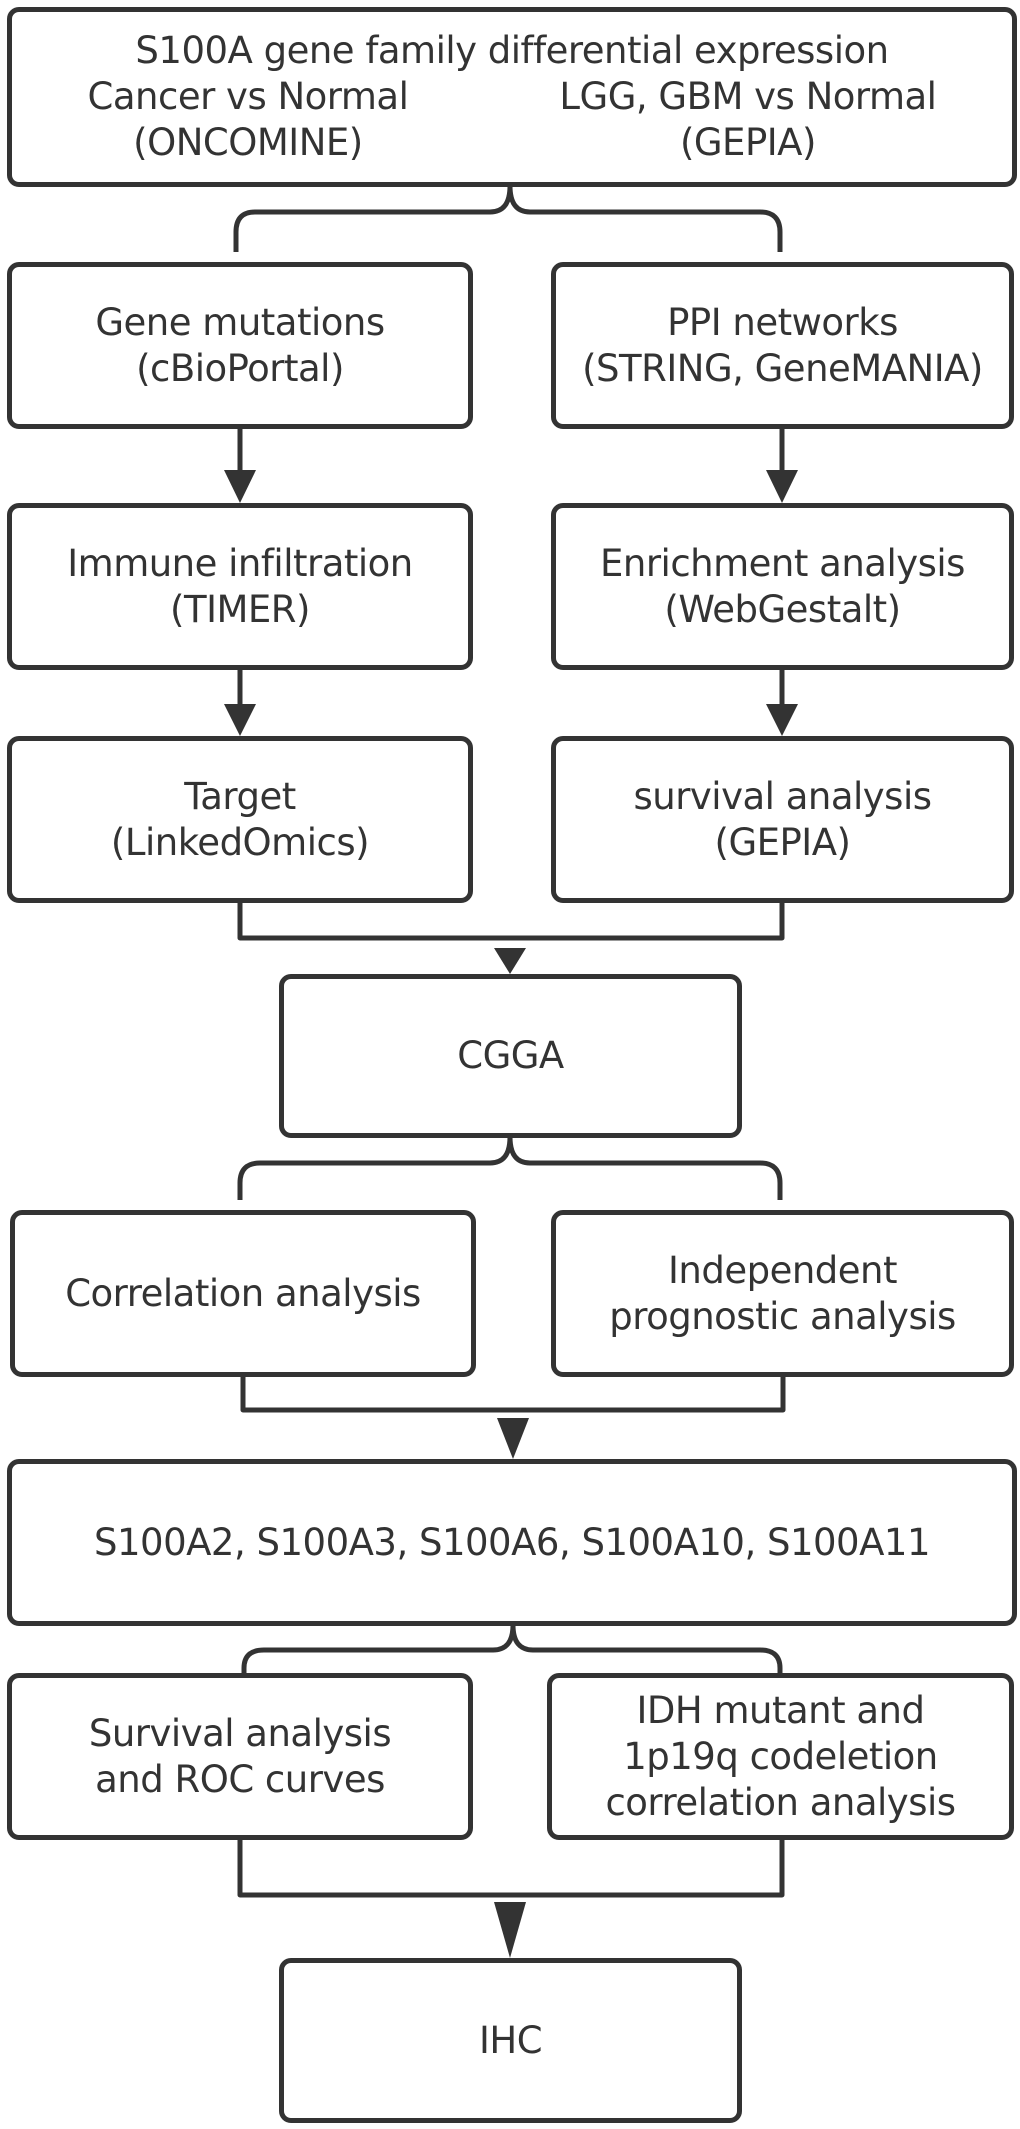 The height and width of the screenshot is (2129, 1020). What do you see at coordinates (782, 586) in the screenshot?
I see `node-enrichment-analysis: Enrichment analysis (WebGestalt)` at bounding box center [782, 586].